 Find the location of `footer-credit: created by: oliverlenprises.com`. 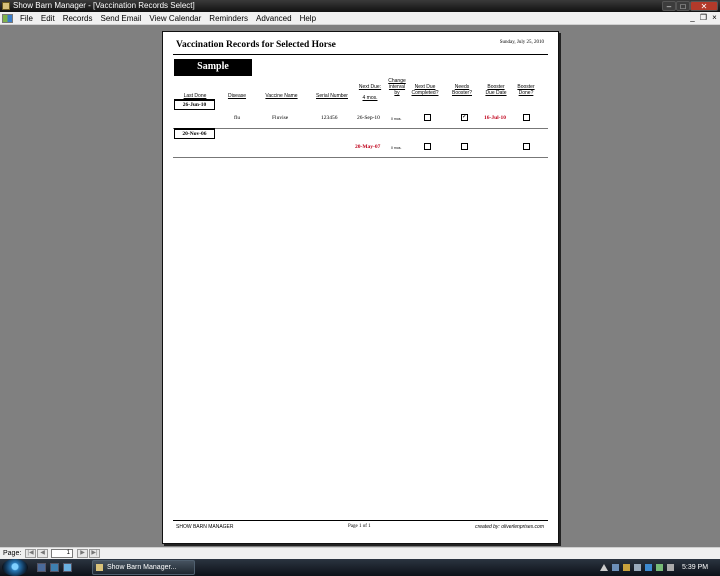

footer-credit: created by: oliverlenprises.com is located at coordinates (509, 527).